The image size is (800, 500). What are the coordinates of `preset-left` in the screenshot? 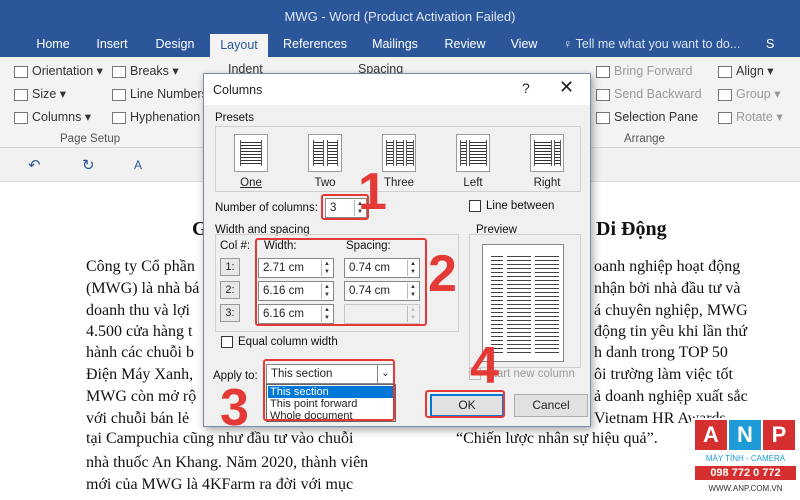 It's located at (473, 153).